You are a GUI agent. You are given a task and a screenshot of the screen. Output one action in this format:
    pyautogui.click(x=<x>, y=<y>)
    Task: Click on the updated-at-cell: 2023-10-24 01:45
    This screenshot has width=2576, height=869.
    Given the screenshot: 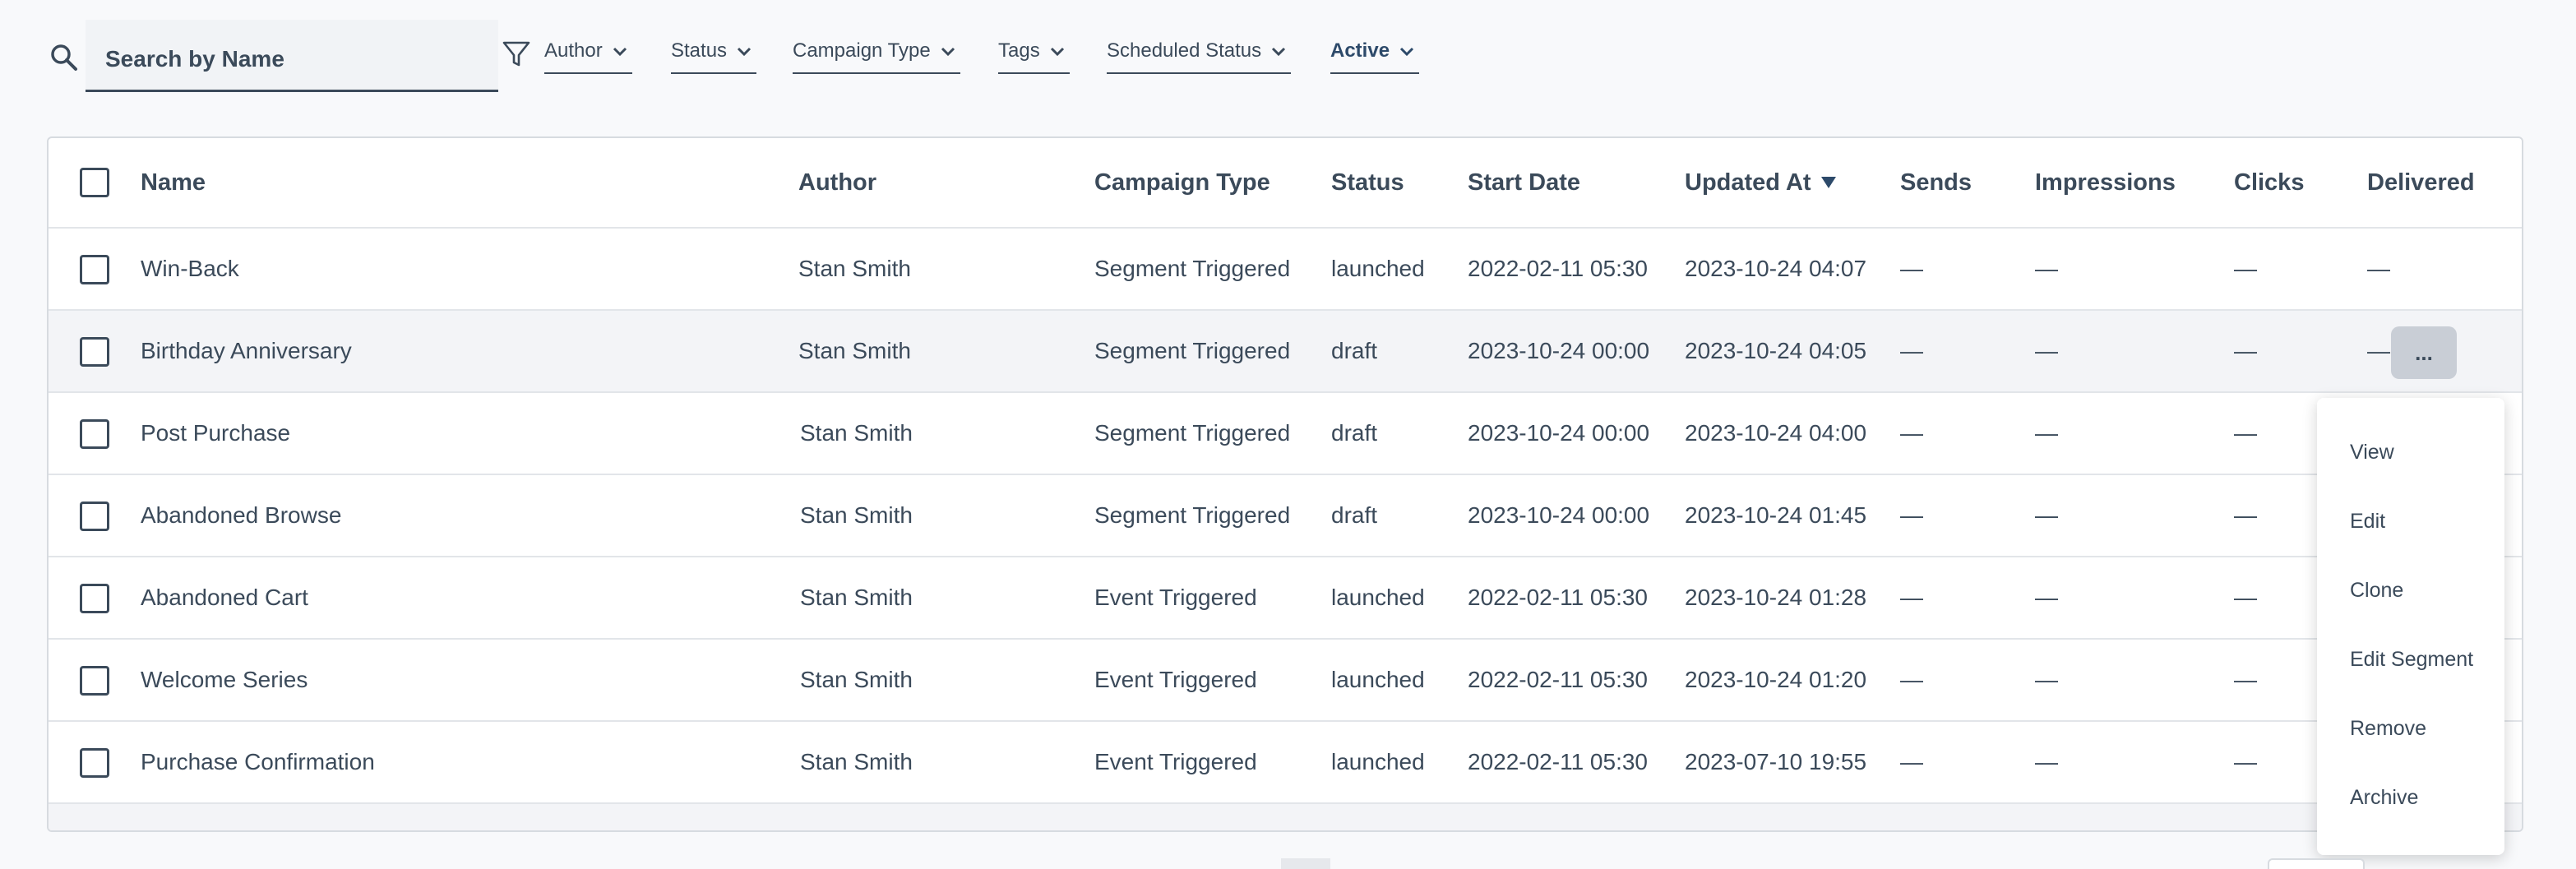 What is the action you would take?
    pyautogui.click(x=1776, y=515)
    